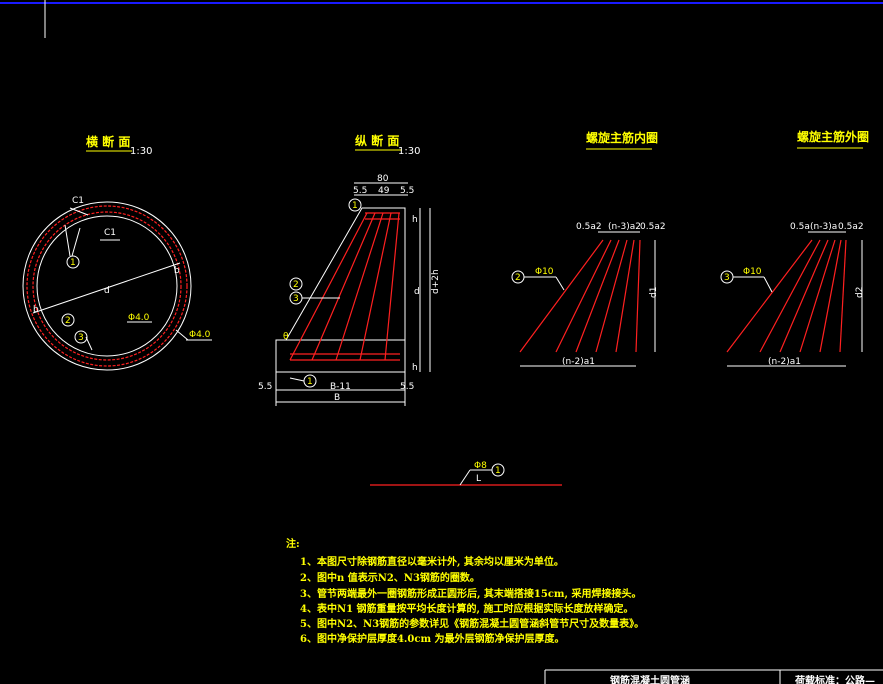  I want to click on c1-dim-line, so click(79, 211).